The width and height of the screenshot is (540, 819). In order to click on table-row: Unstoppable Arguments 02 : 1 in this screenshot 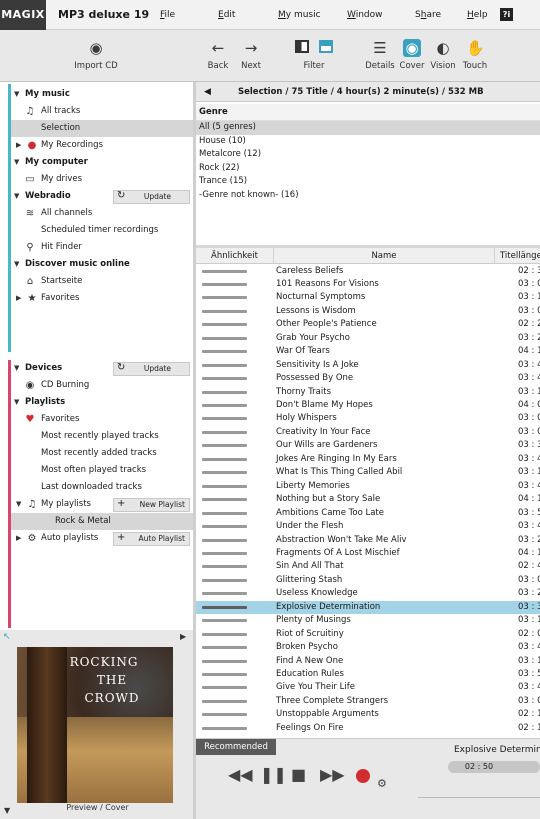, I will do `click(368, 714)`.